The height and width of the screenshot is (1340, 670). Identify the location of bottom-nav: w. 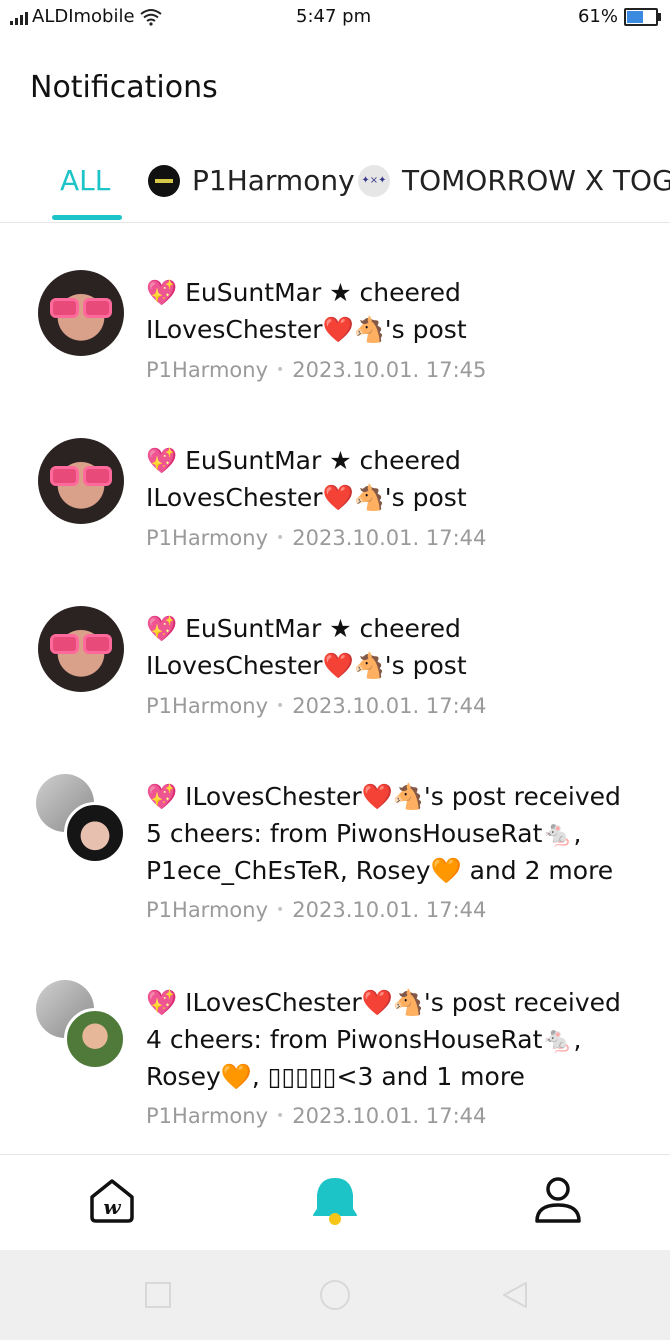
(335, 1202).